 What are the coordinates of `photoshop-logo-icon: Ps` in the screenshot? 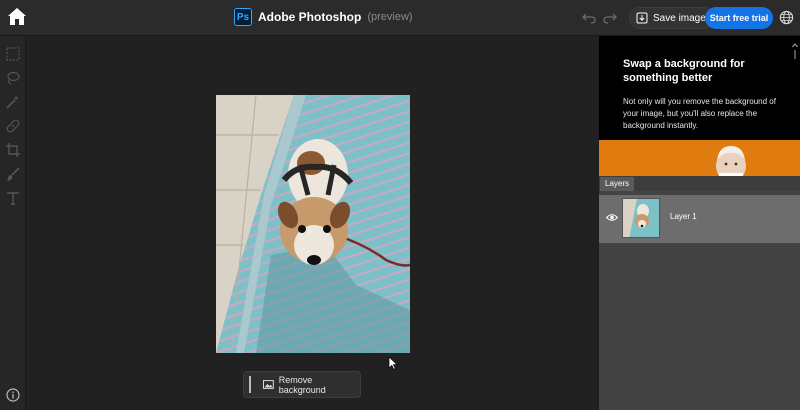 It's located at (243, 17).